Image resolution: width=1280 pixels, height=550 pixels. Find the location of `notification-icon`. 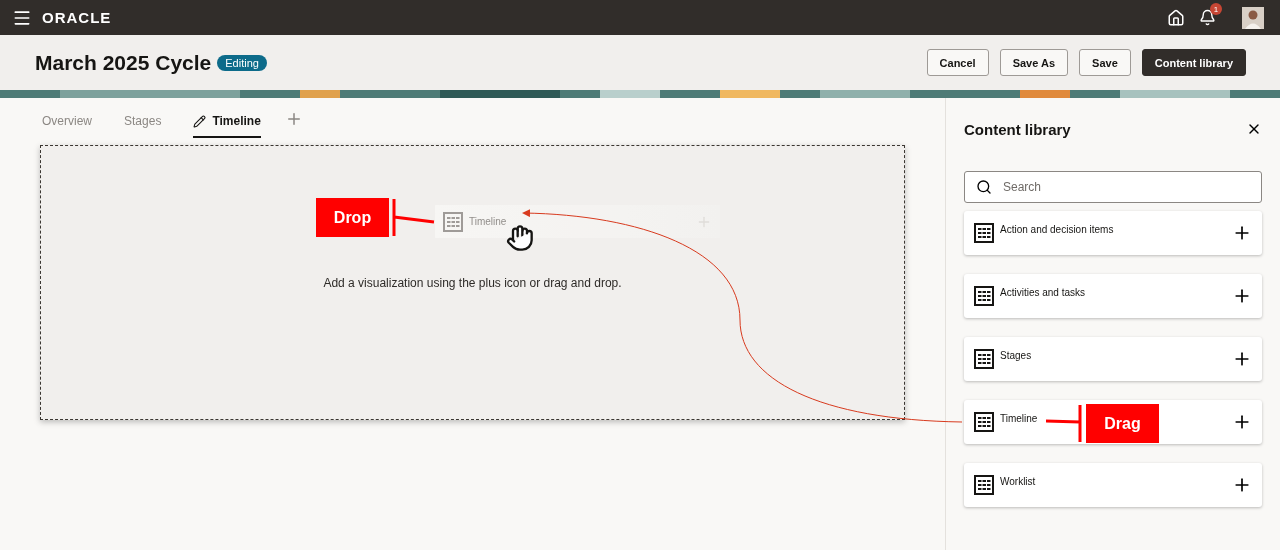

notification-icon is located at coordinates (1207, 17).